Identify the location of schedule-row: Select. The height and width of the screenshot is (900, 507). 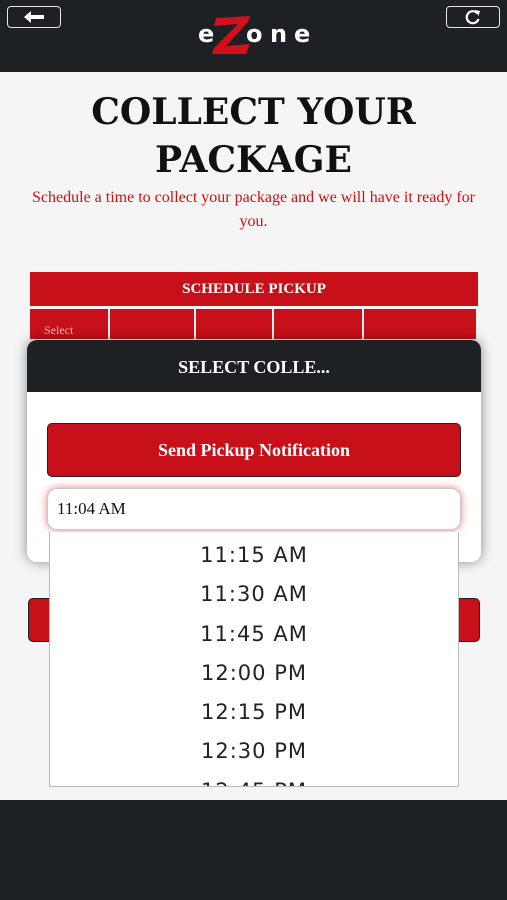
(254, 324).